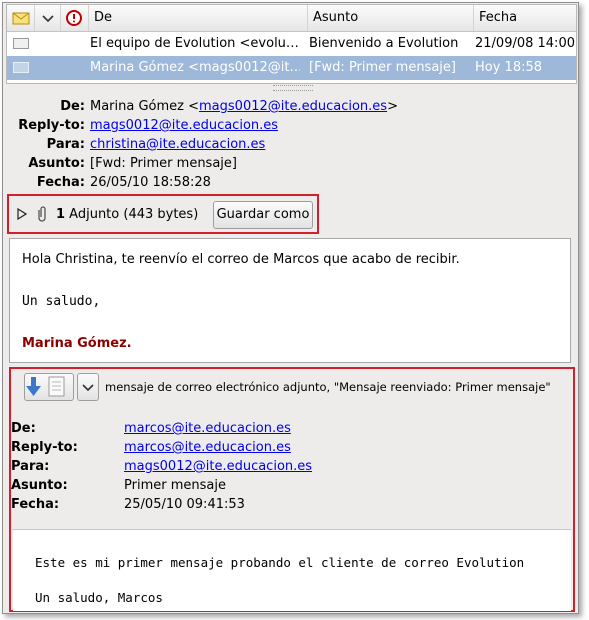  I want to click on flag-column-header, so click(75, 18).